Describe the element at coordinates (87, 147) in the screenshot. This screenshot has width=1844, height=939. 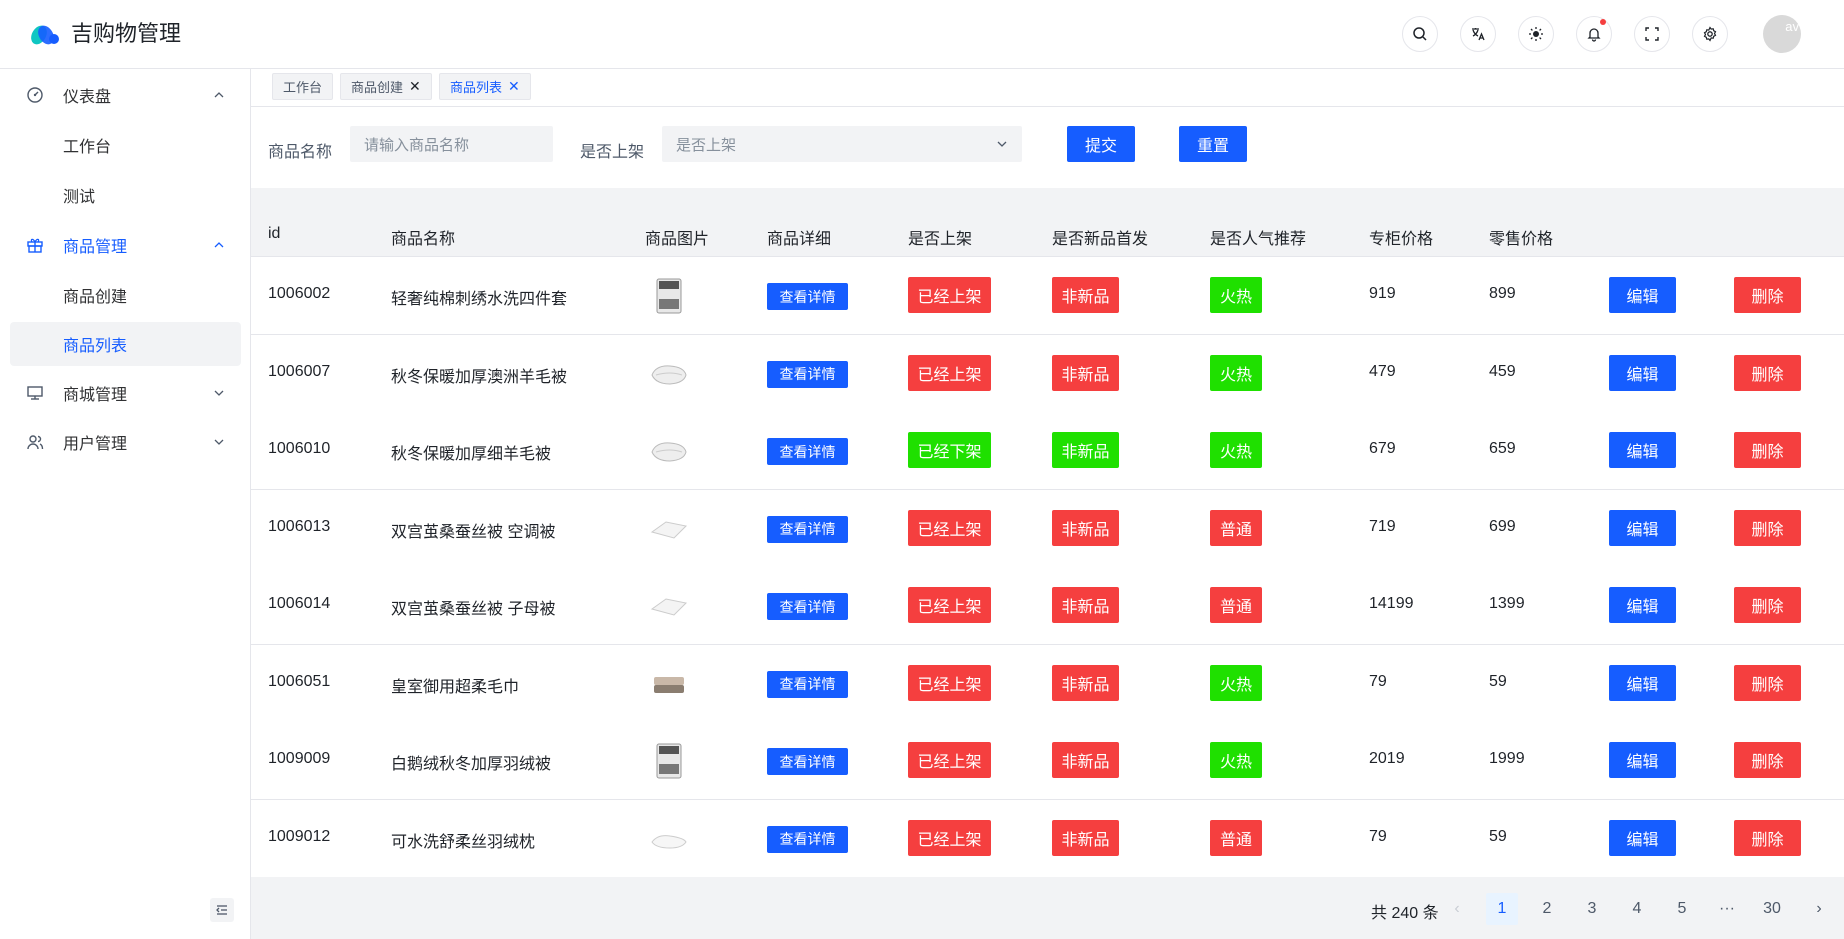
I see `sidebar-item-label: 工作台` at that location.